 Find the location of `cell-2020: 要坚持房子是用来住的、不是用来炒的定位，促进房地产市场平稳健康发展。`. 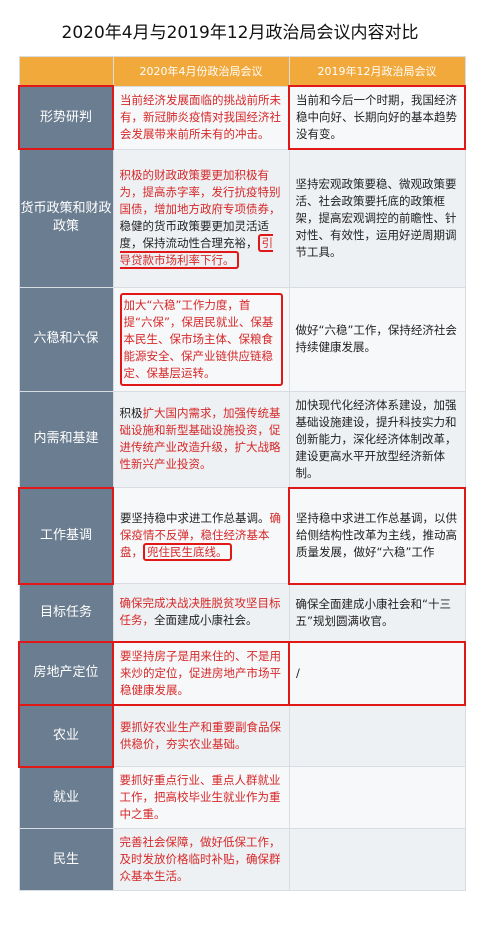

cell-2020: 要坚持房子是用来住的、不是用来炒的定位，促进房地产市场平稳健康发展。 is located at coordinates (201, 673).